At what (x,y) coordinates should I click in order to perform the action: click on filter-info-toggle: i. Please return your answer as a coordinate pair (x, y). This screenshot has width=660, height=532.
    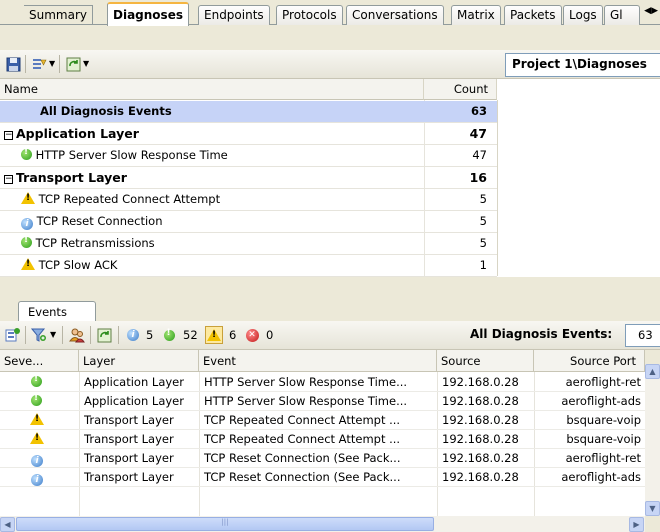
    Looking at the image, I should click on (133, 335).